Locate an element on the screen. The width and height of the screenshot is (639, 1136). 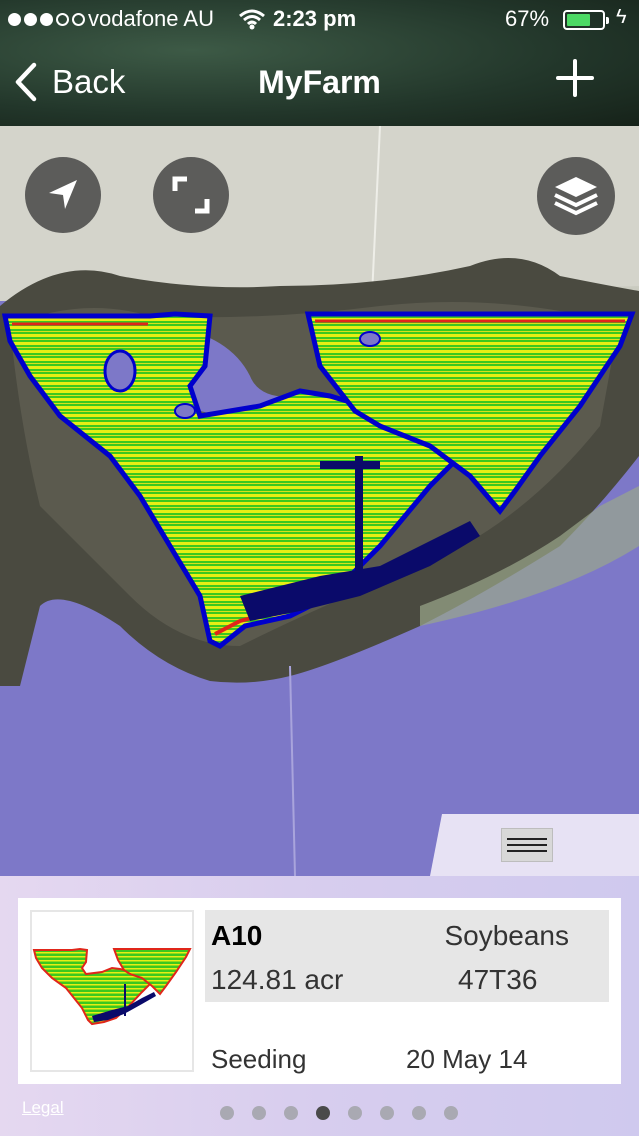
field-thumbnail is located at coordinates (112, 991).